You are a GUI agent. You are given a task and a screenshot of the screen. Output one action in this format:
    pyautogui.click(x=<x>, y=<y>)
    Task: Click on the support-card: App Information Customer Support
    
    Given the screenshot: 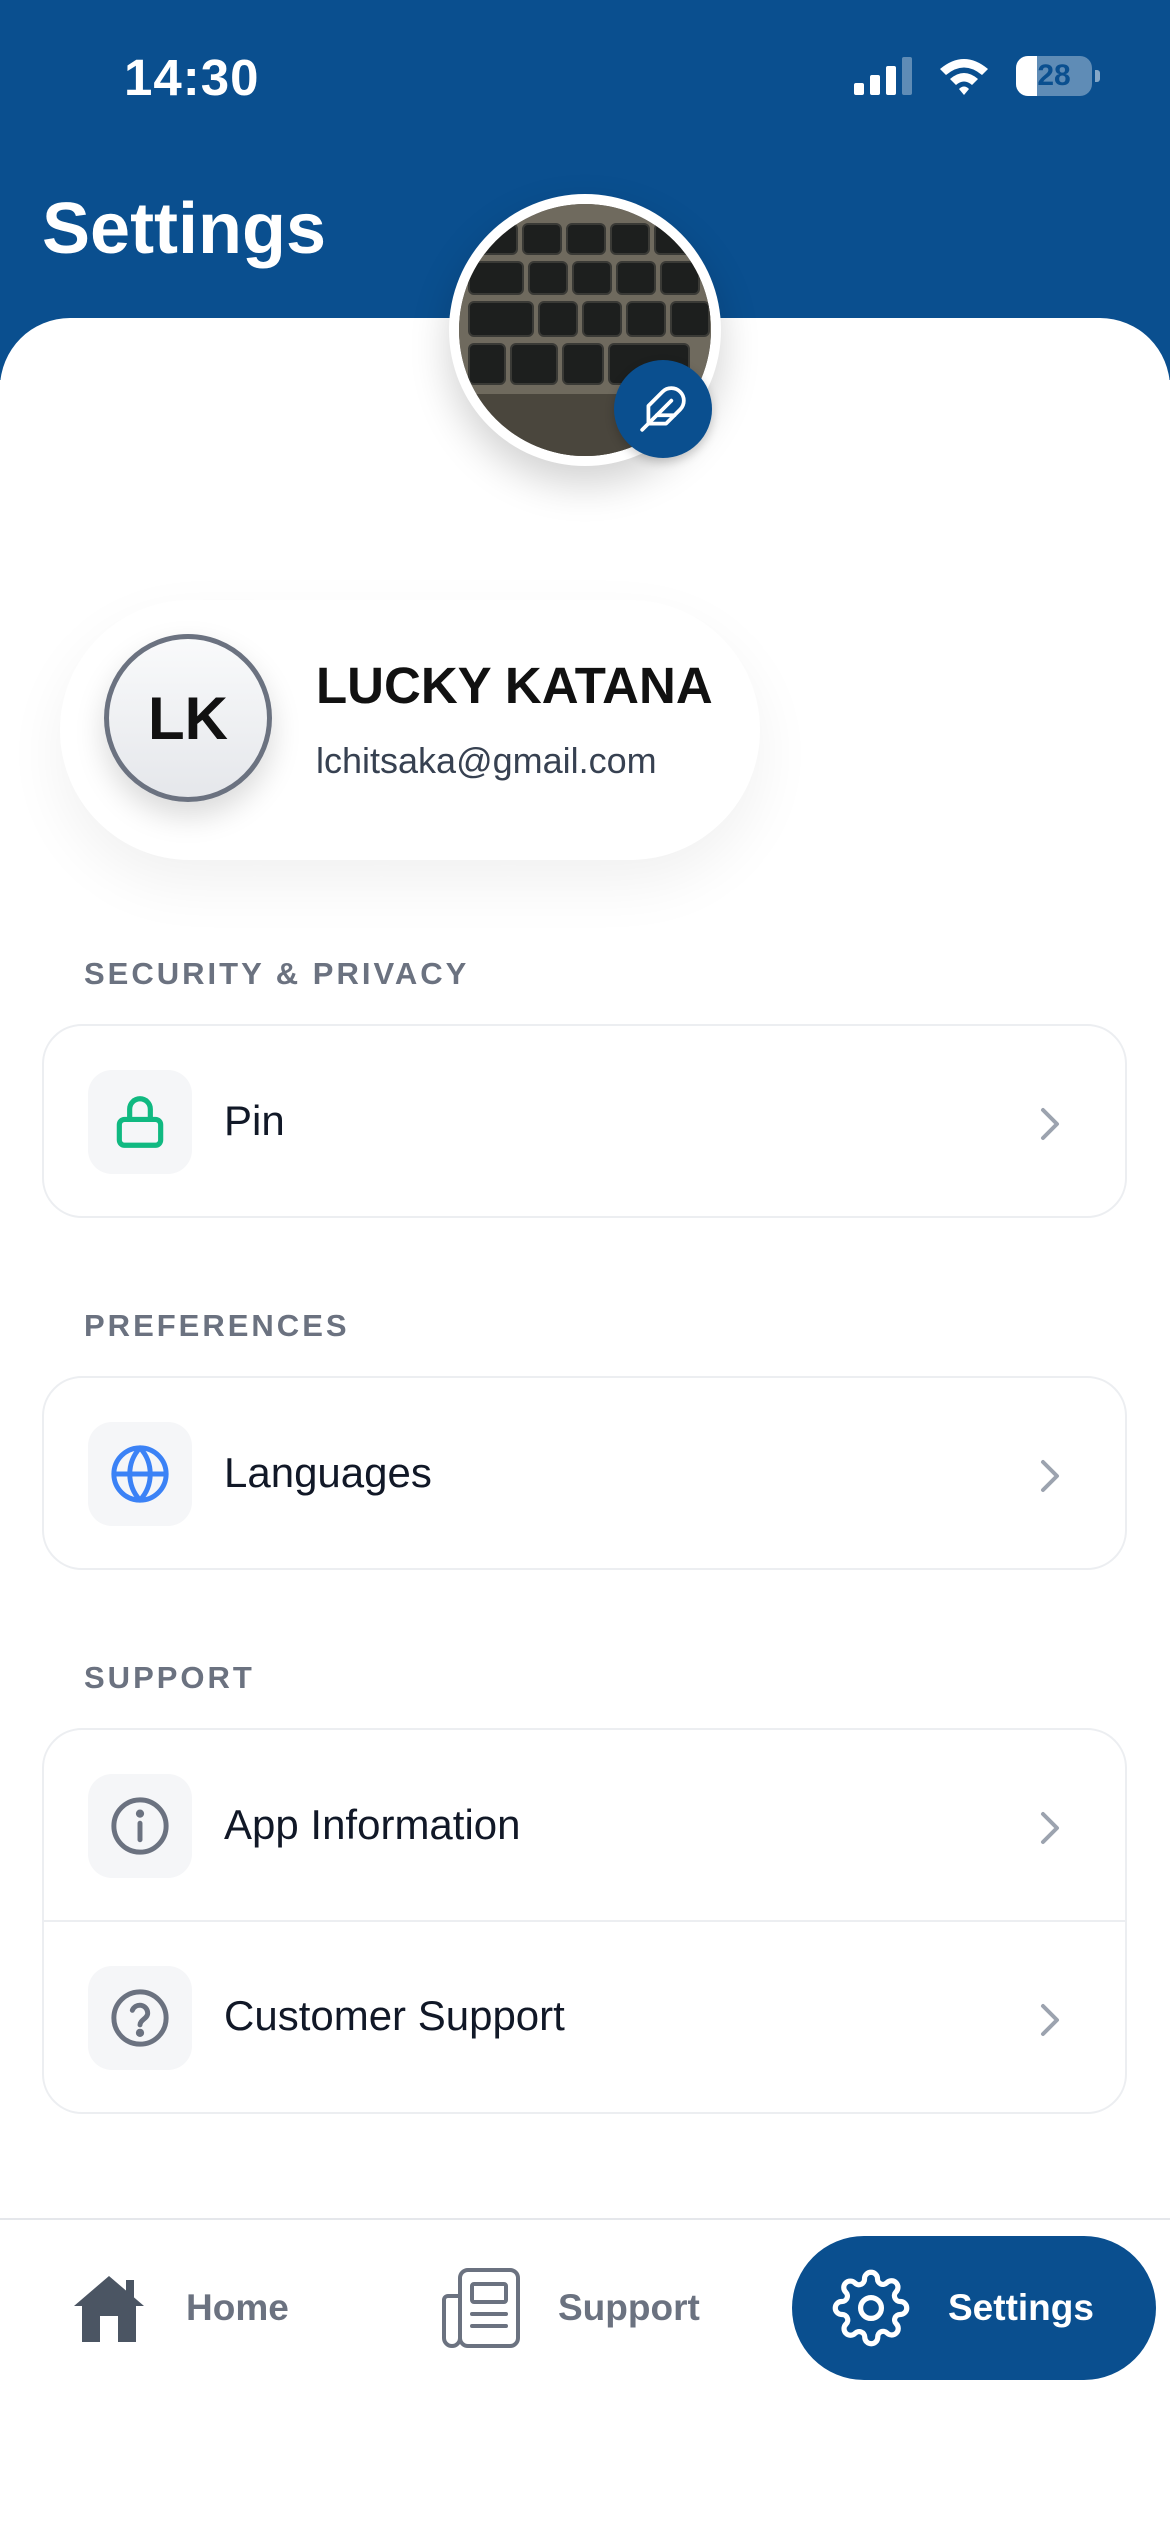 What is the action you would take?
    pyautogui.click(x=584, y=1921)
    